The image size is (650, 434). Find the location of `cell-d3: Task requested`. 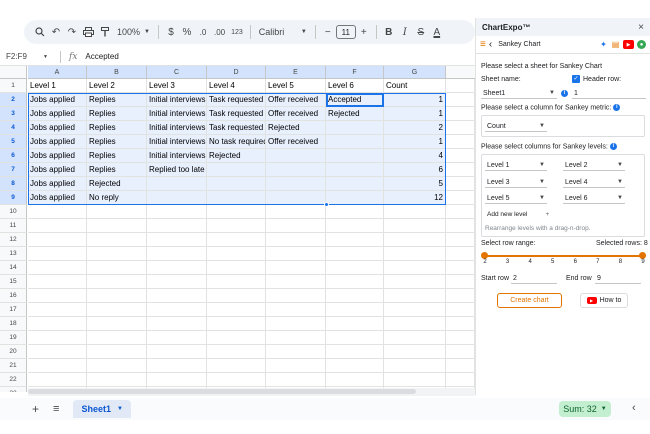

cell-d3: Task requested is located at coordinates (236, 114).